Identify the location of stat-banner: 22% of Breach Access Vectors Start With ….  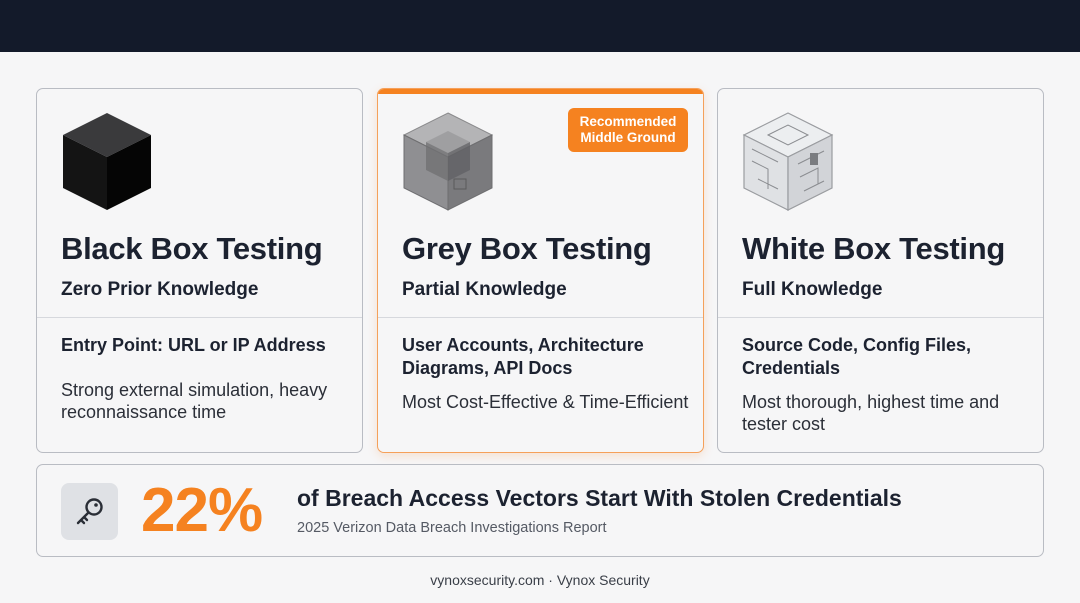
(540, 510).